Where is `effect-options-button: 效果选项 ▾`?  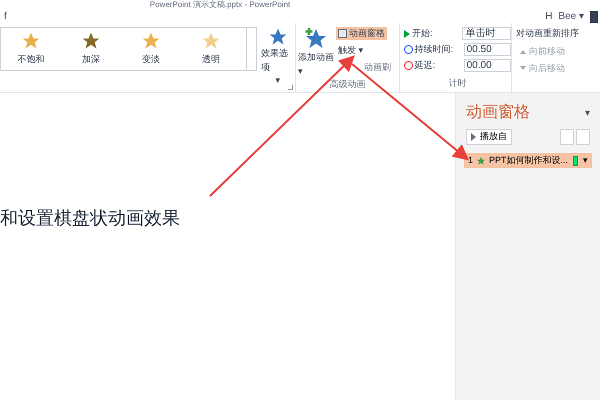 effect-options-button: 效果选项 ▾ is located at coordinates (278, 59).